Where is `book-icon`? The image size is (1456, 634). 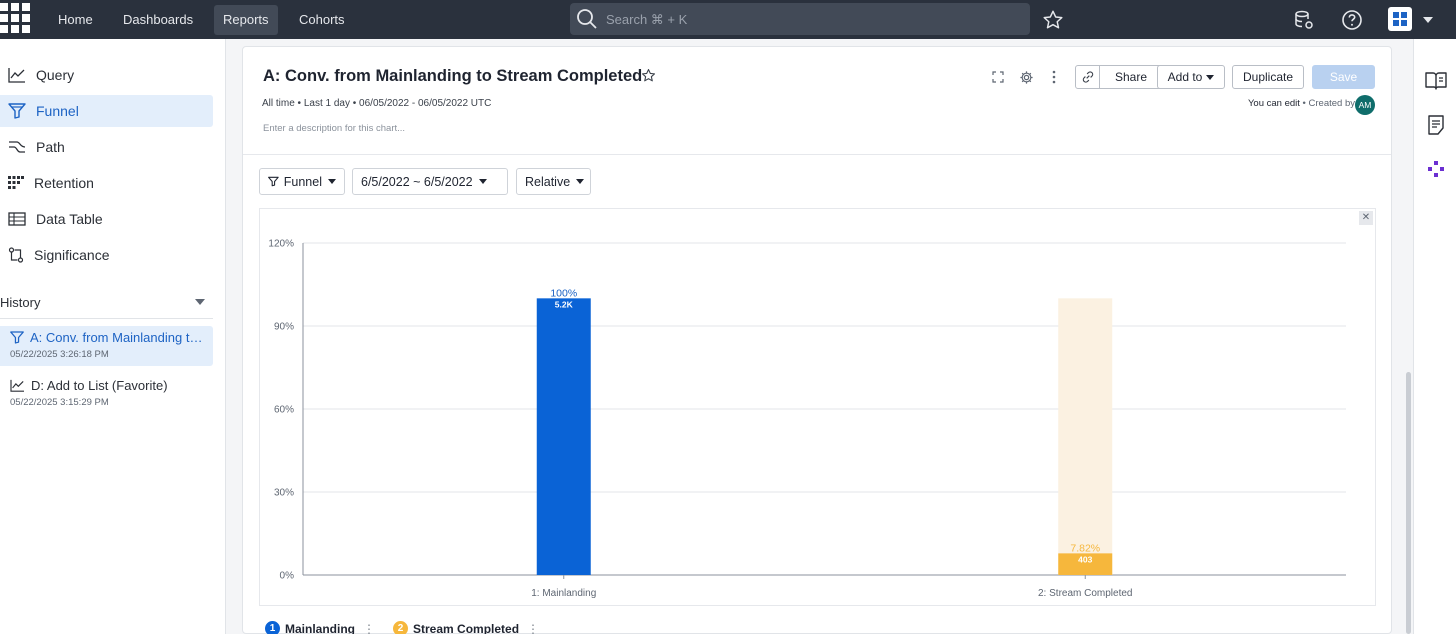 book-icon is located at coordinates (1436, 81).